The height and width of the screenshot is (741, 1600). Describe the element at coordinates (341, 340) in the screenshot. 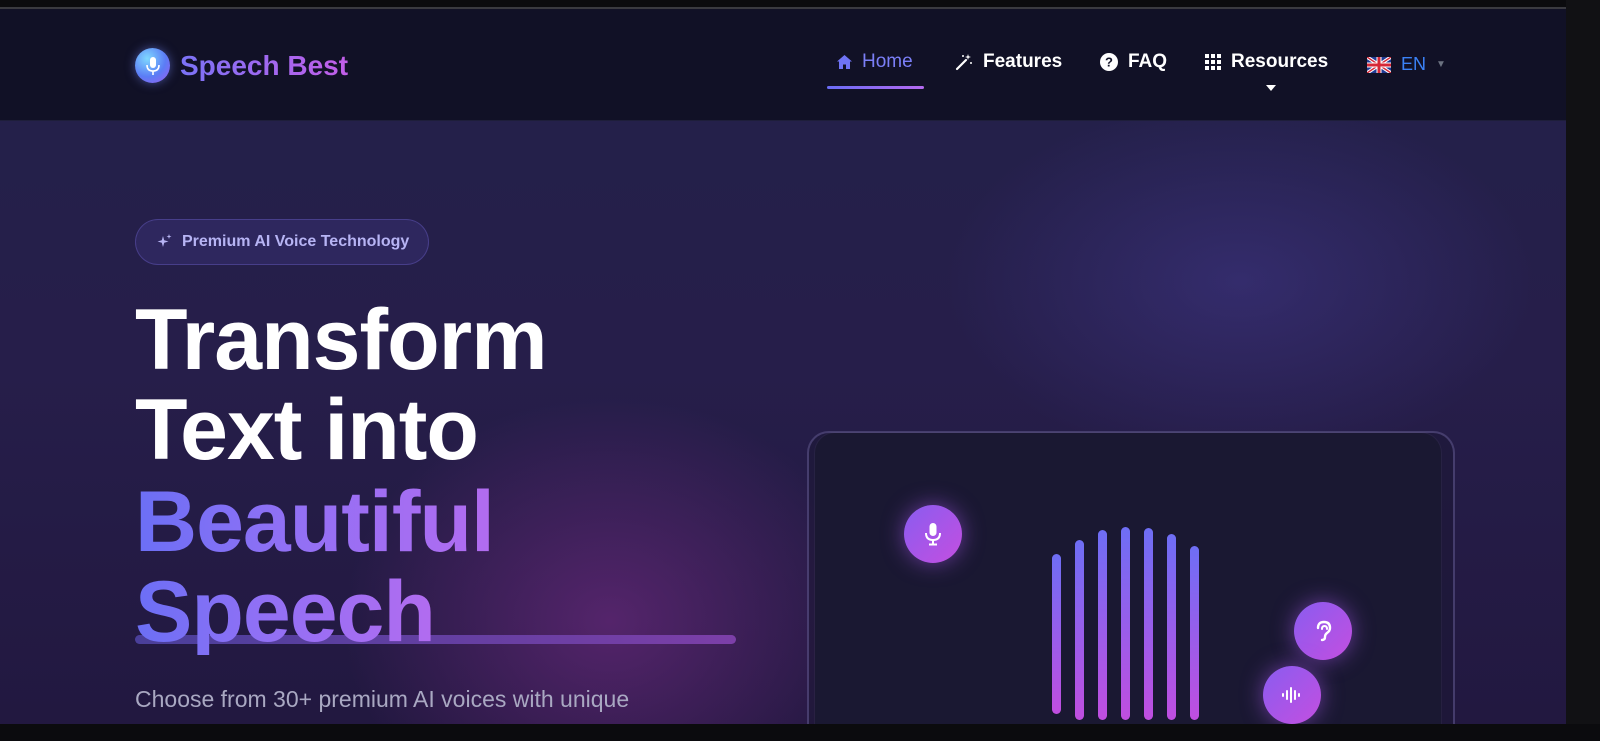

I see `hero-title-line-1: Transform` at that location.